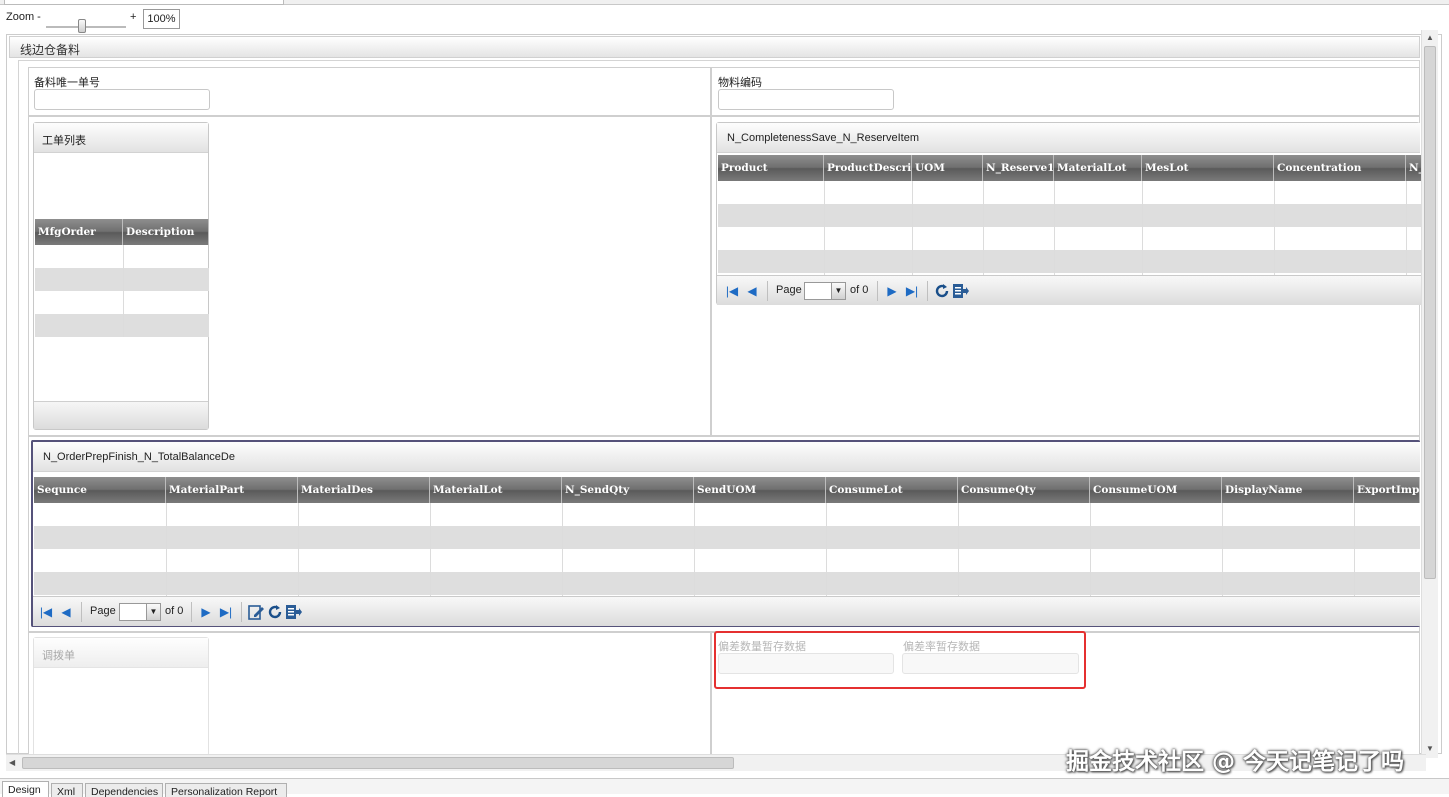  I want to click on balance-panel-title: N_OrderPrepFinish_N_TotalBalanceDe, so click(139, 457).